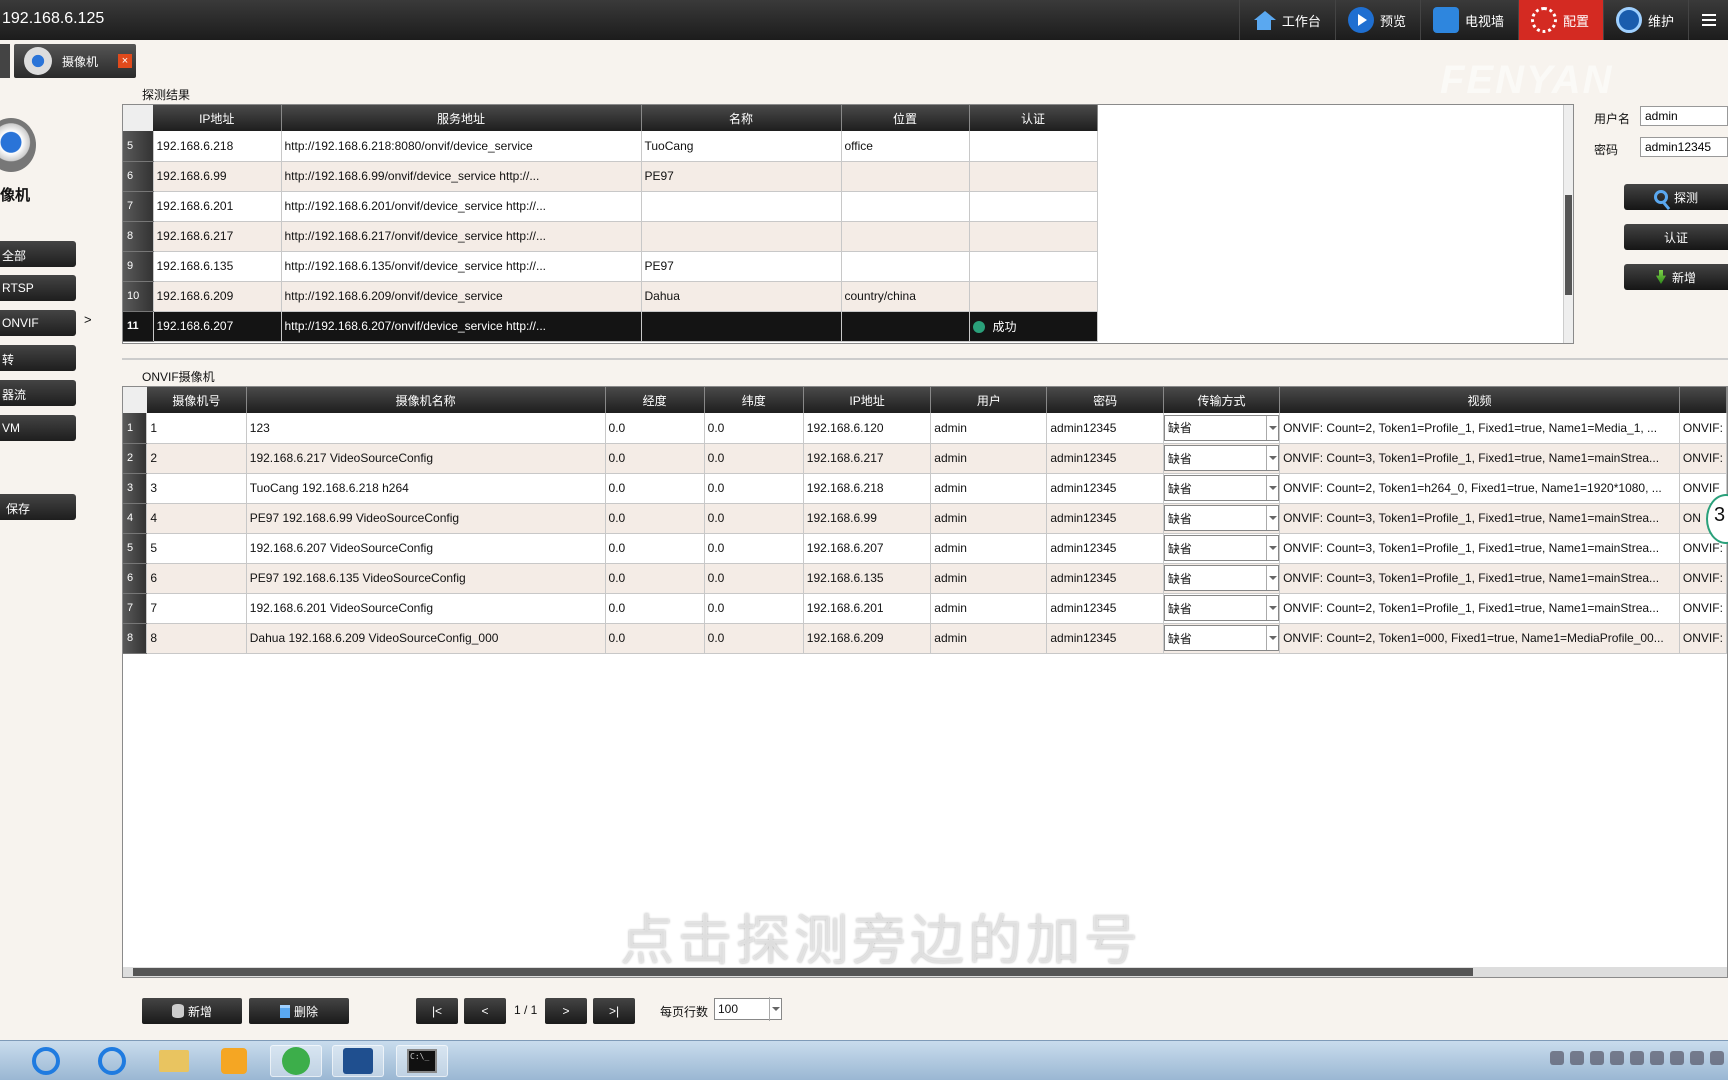  I want to click on prev-page-button: <, so click(485, 1011).